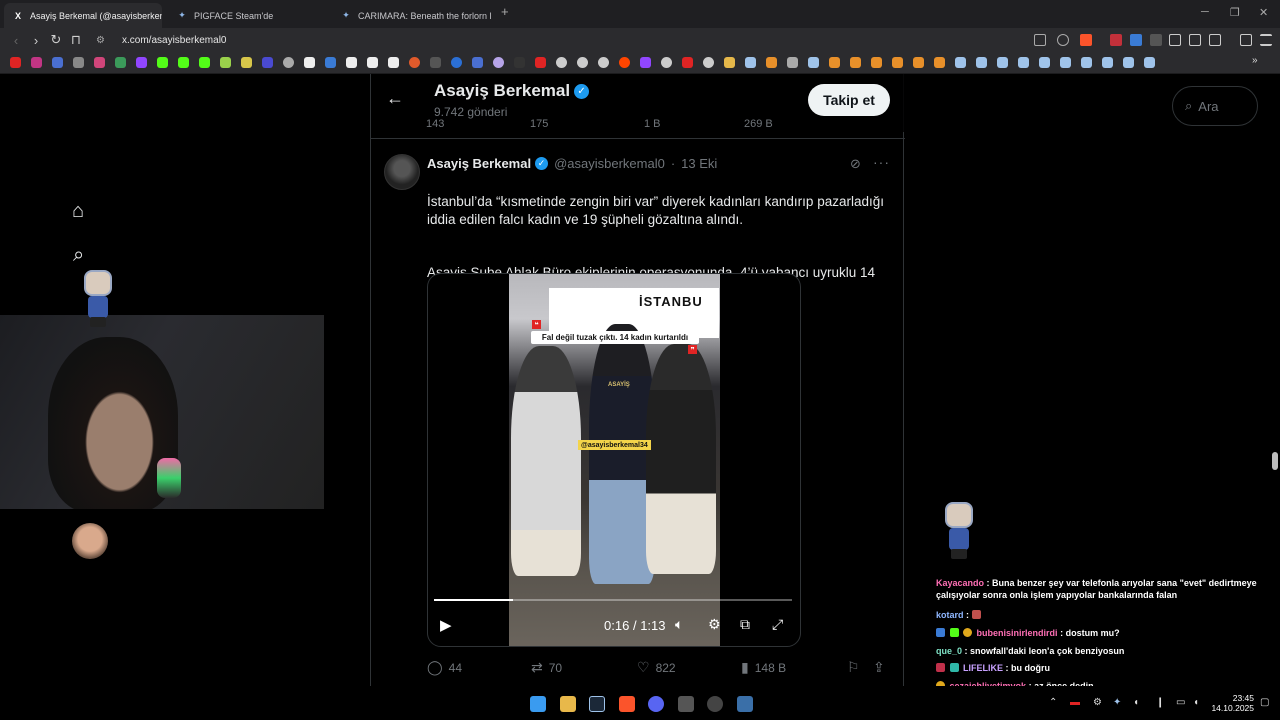 The height and width of the screenshot is (720, 1280). I want to click on kick-bookmark-icon, so click(204, 62).